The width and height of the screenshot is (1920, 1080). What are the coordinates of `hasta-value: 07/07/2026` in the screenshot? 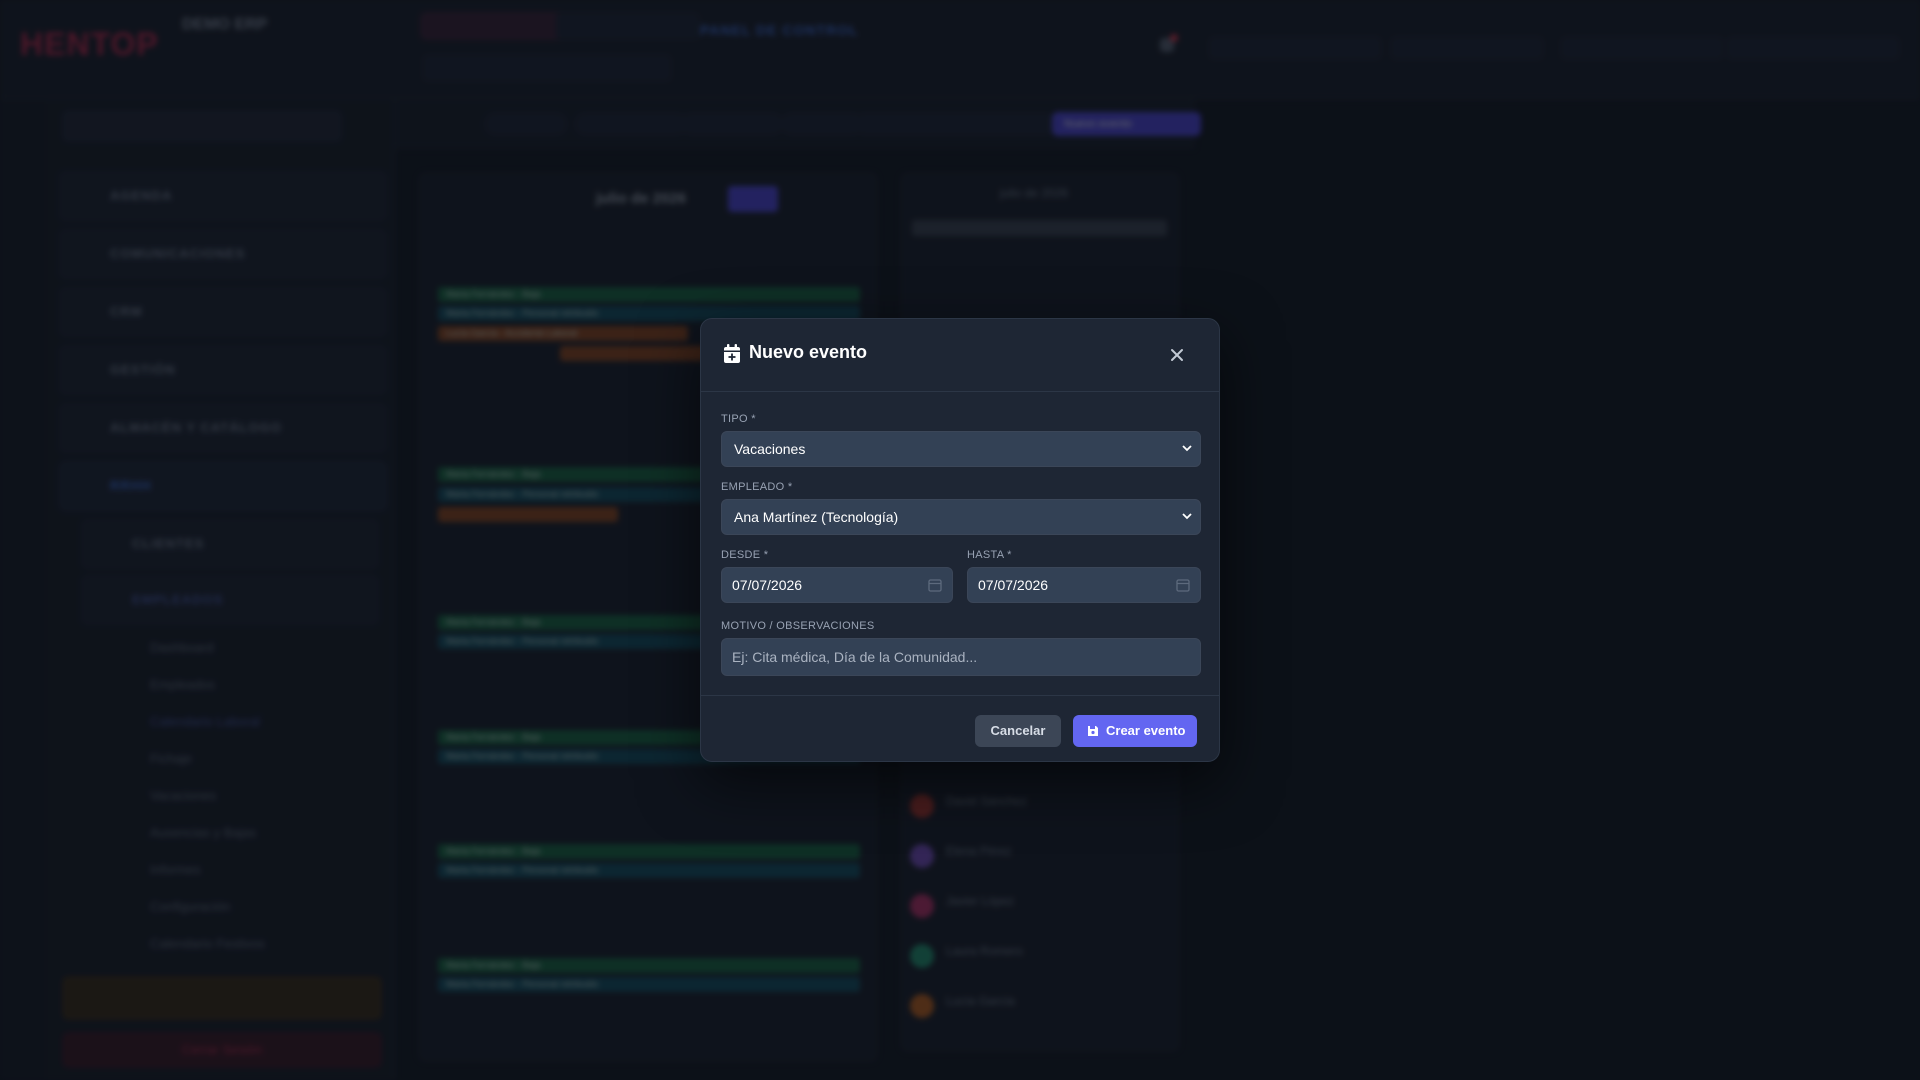 It's located at (1013, 585).